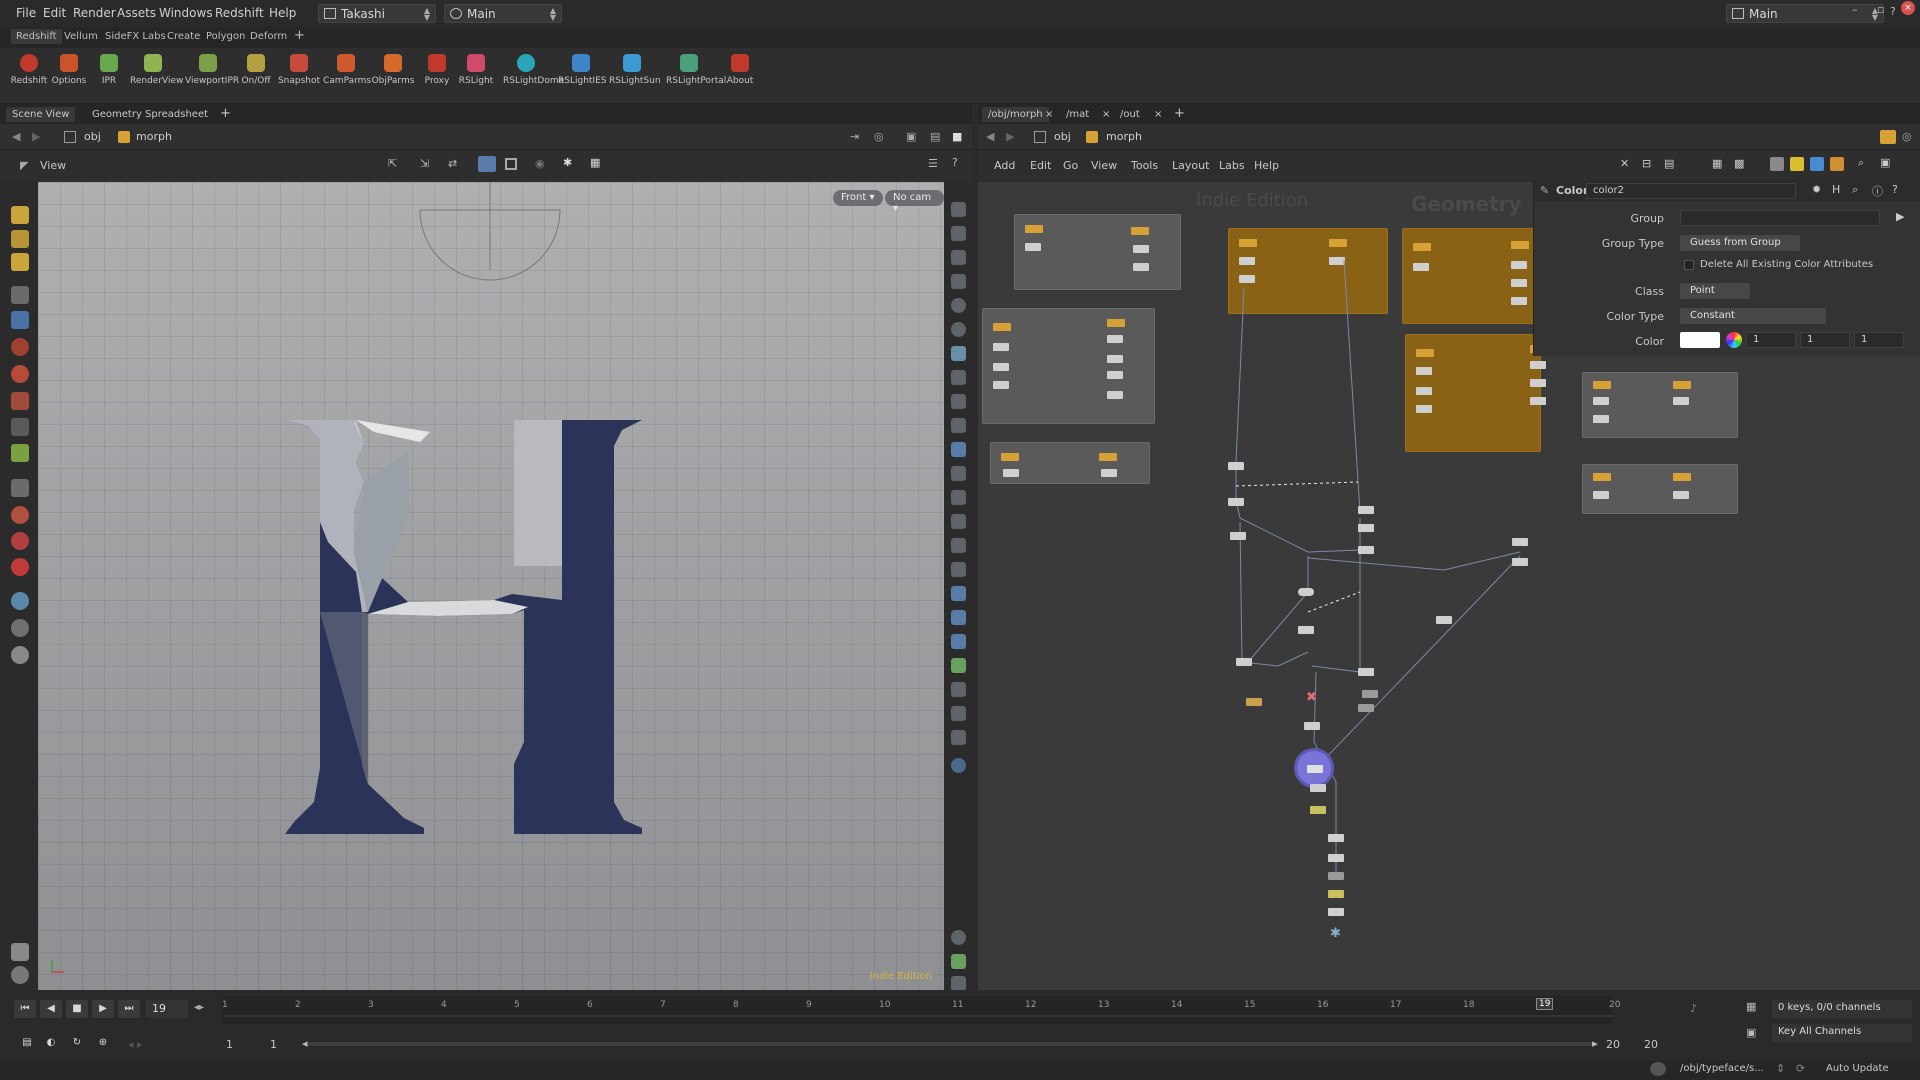 Image resolution: width=1920 pixels, height=1080 pixels. What do you see at coordinates (958, 593) in the screenshot?
I see `hull-icon` at bounding box center [958, 593].